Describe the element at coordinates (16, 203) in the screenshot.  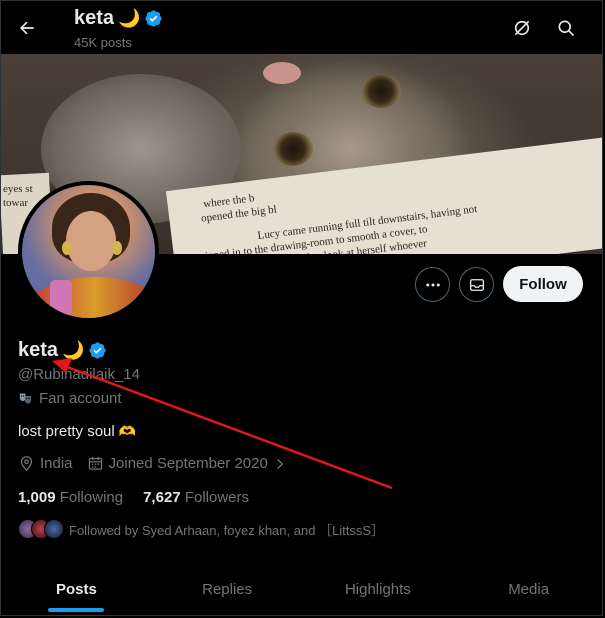
I see `banner-left-line: towar` at that location.